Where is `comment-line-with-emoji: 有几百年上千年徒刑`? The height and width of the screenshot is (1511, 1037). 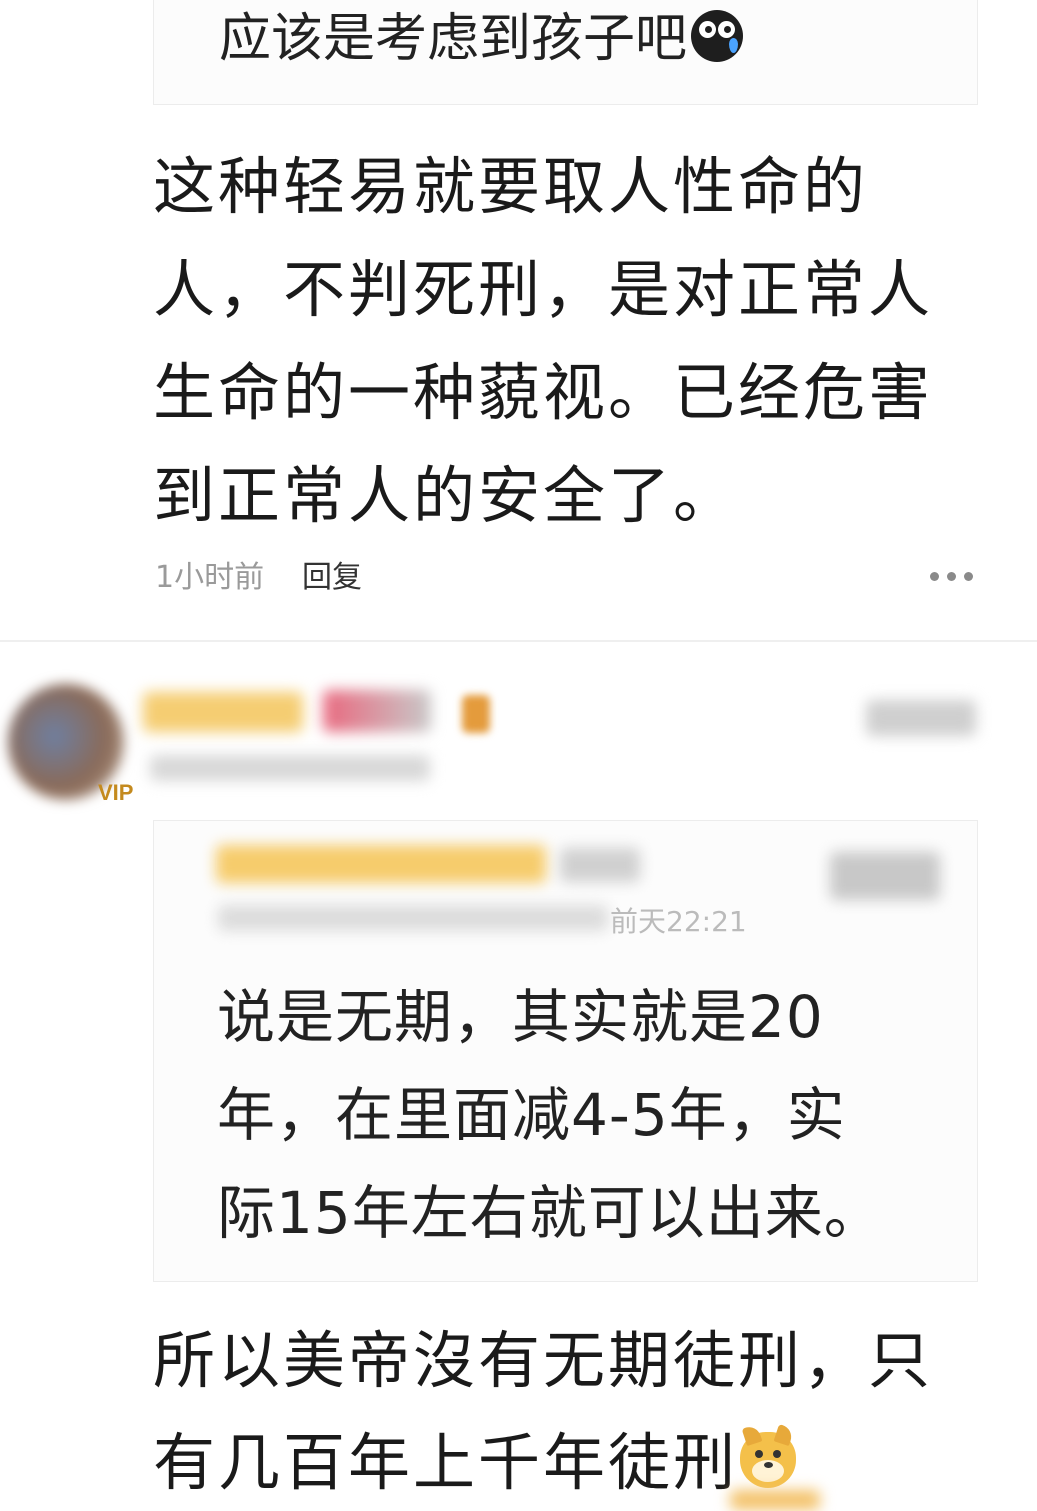
comment-line-with-emoji: 有几百年上千年徒刑 is located at coordinates (568, 1461).